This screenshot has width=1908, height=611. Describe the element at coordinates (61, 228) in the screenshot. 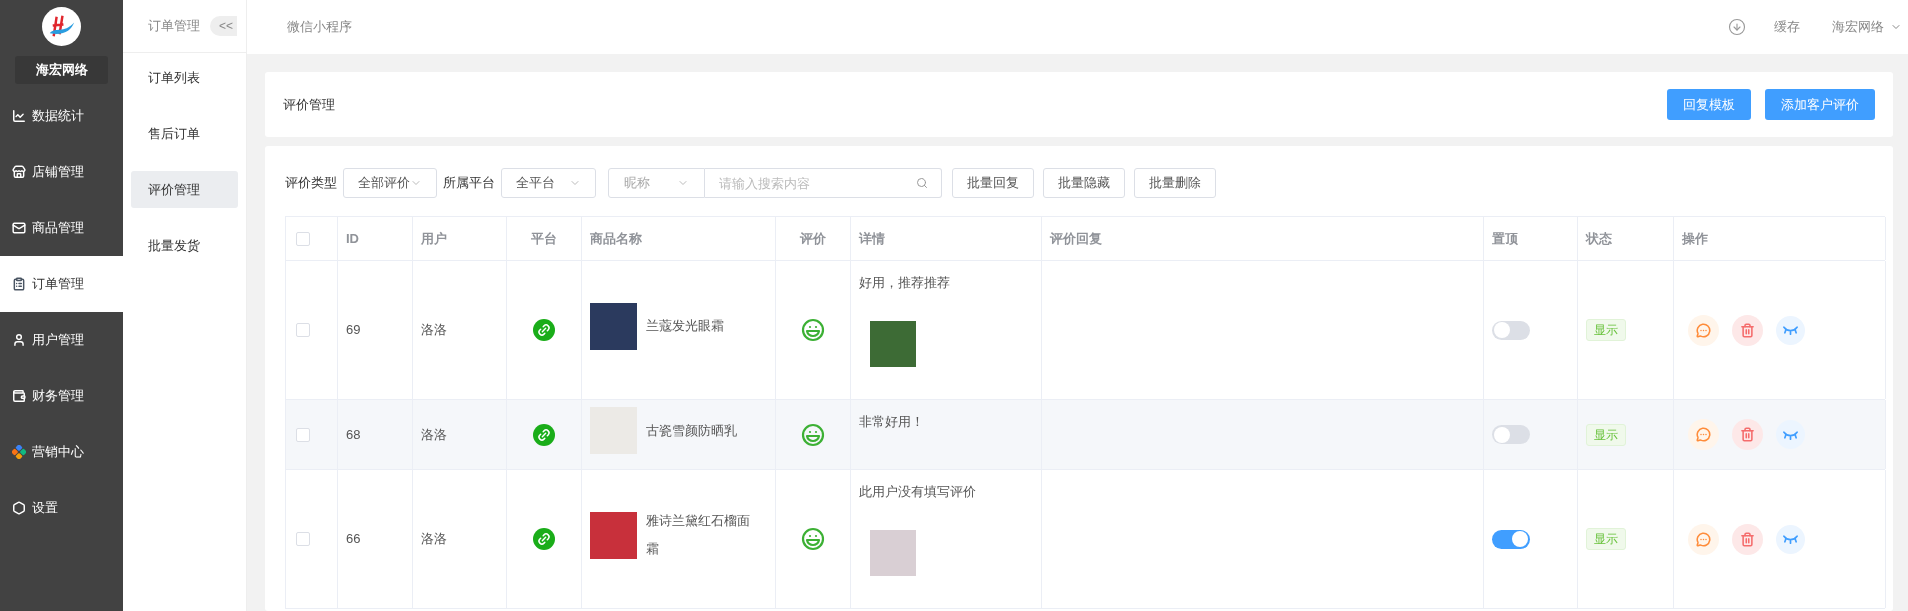

I see `sidebar-item: 商品管理` at that location.